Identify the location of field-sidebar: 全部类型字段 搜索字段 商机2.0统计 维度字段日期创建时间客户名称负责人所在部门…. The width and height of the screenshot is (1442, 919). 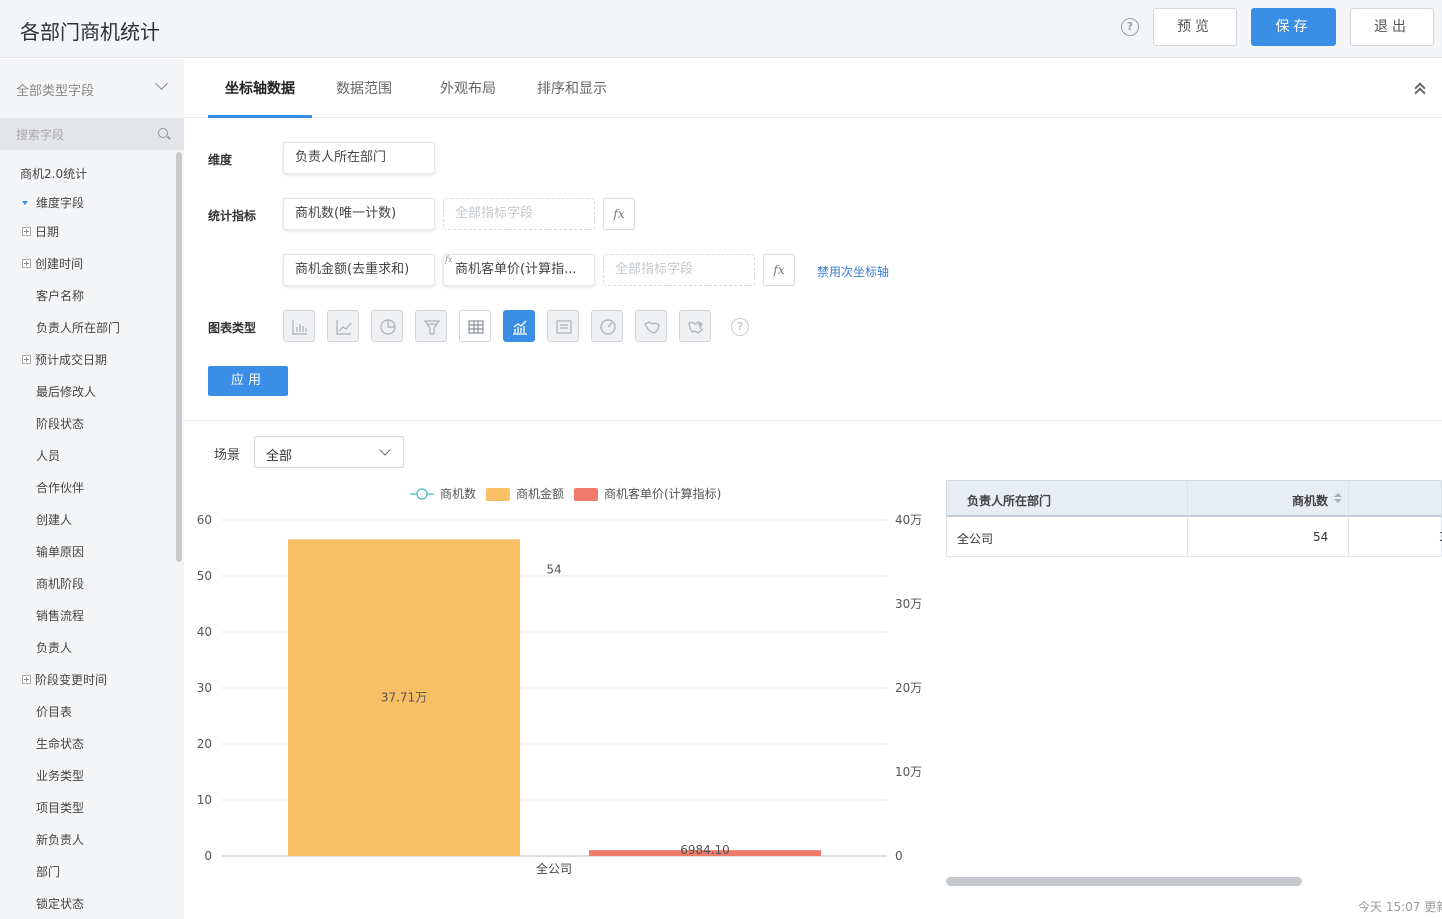
(92, 489).